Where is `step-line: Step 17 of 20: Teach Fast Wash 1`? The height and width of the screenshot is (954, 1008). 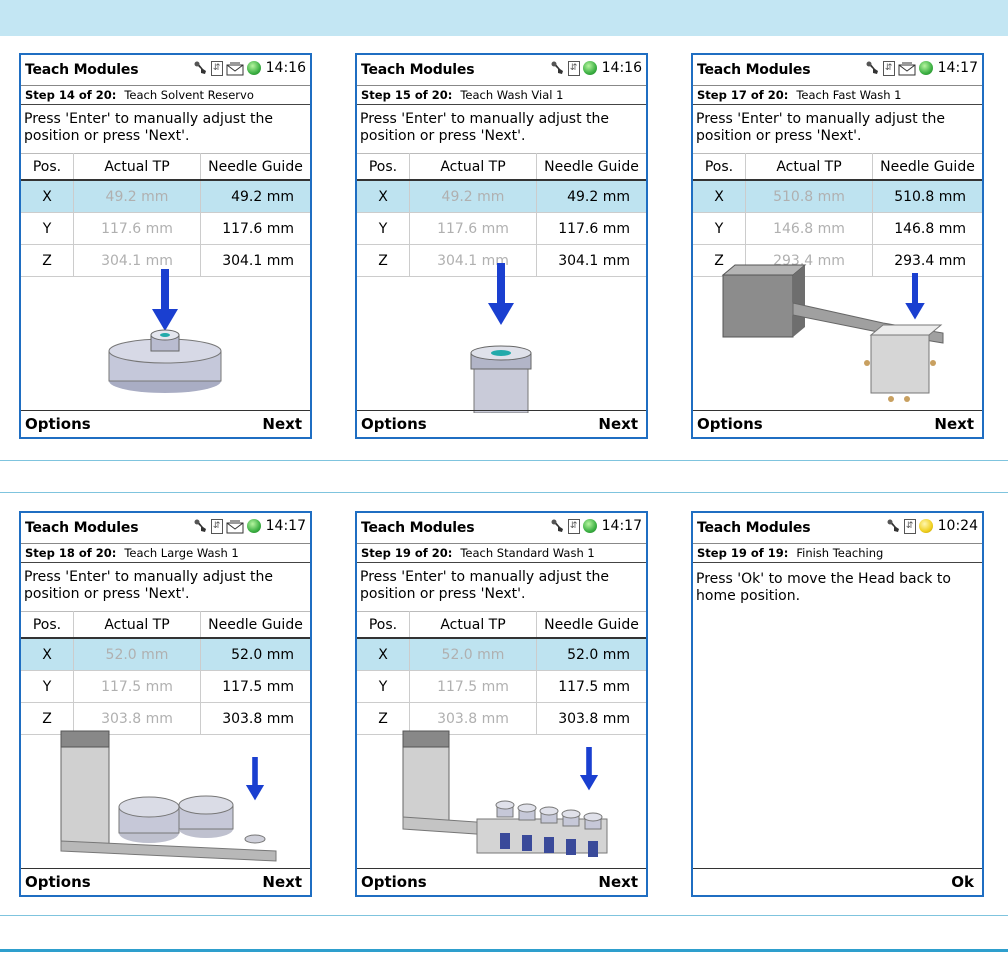 step-line: Step 17 of 20: Teach Fast Wash 1 is located at coordinates (837, 95).